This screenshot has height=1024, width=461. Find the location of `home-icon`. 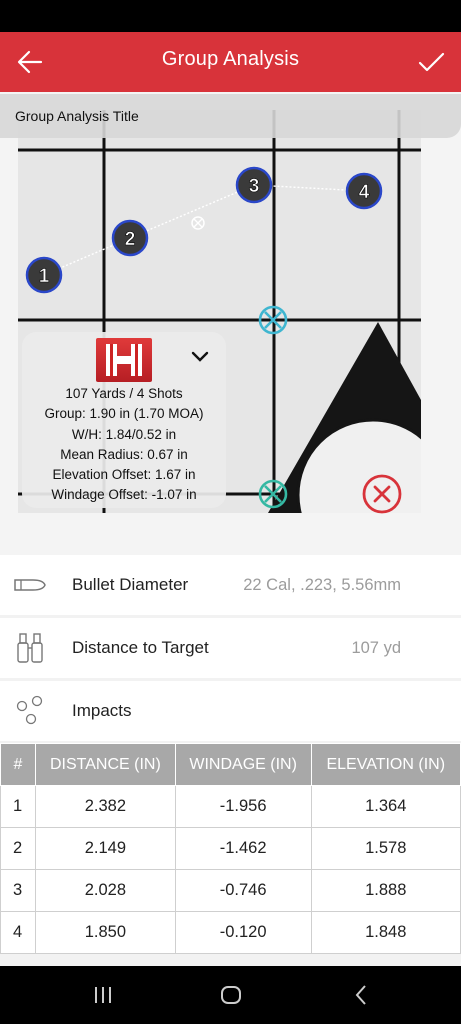

home-icon is located at coordinates (231, 995).